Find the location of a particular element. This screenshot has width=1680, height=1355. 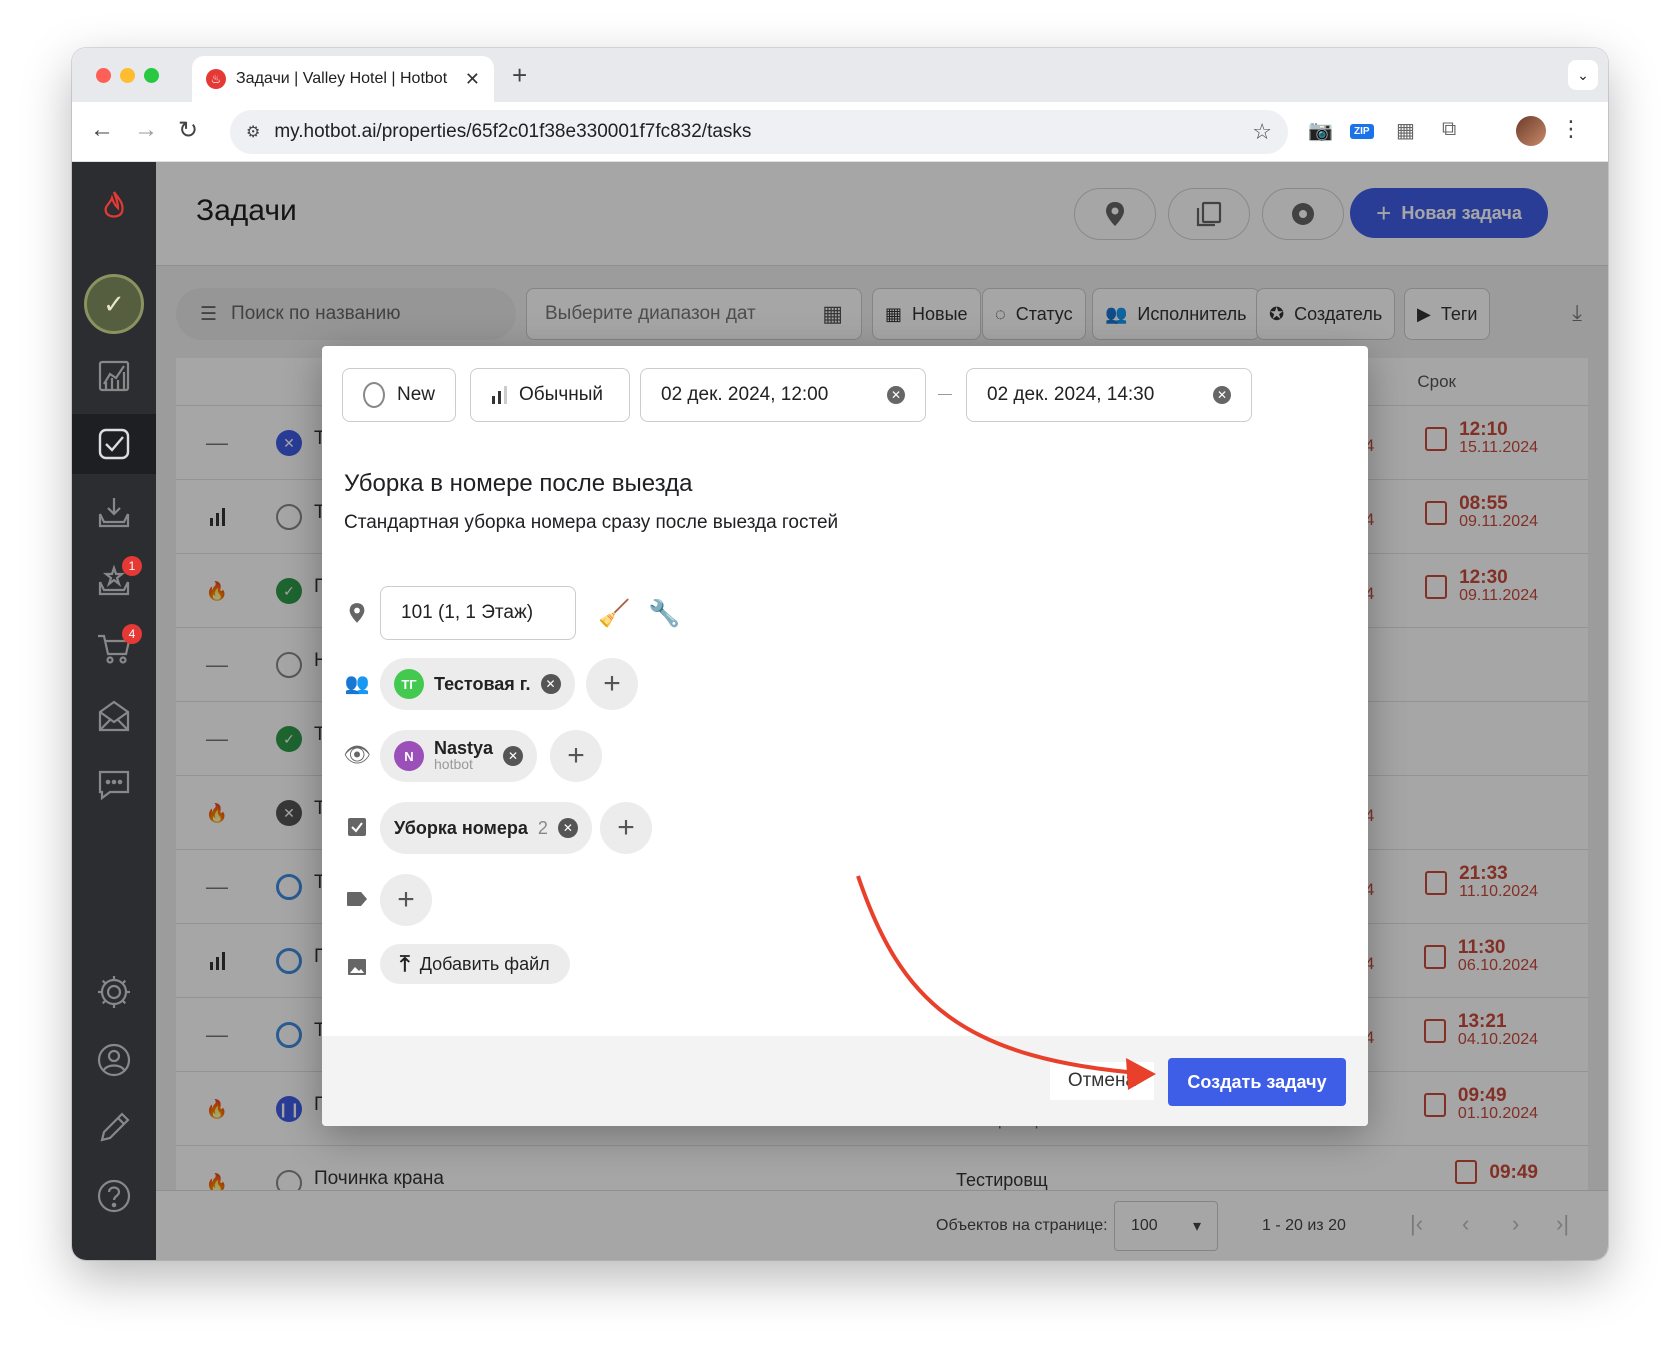

site-settings-icon: ⚙ is located at coordinates (253, 132).